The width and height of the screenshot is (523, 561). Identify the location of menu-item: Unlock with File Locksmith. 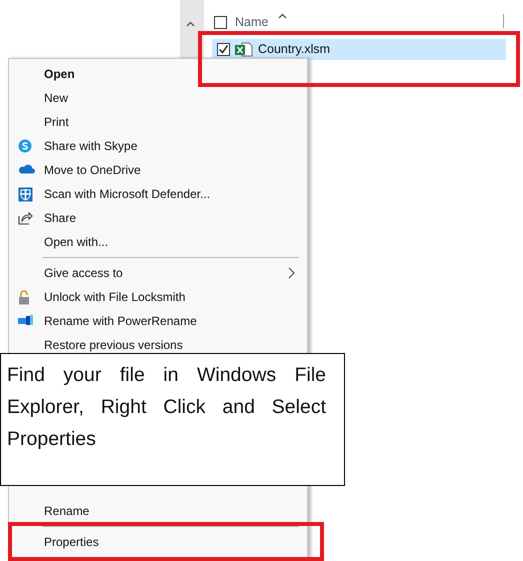
(158, 297).